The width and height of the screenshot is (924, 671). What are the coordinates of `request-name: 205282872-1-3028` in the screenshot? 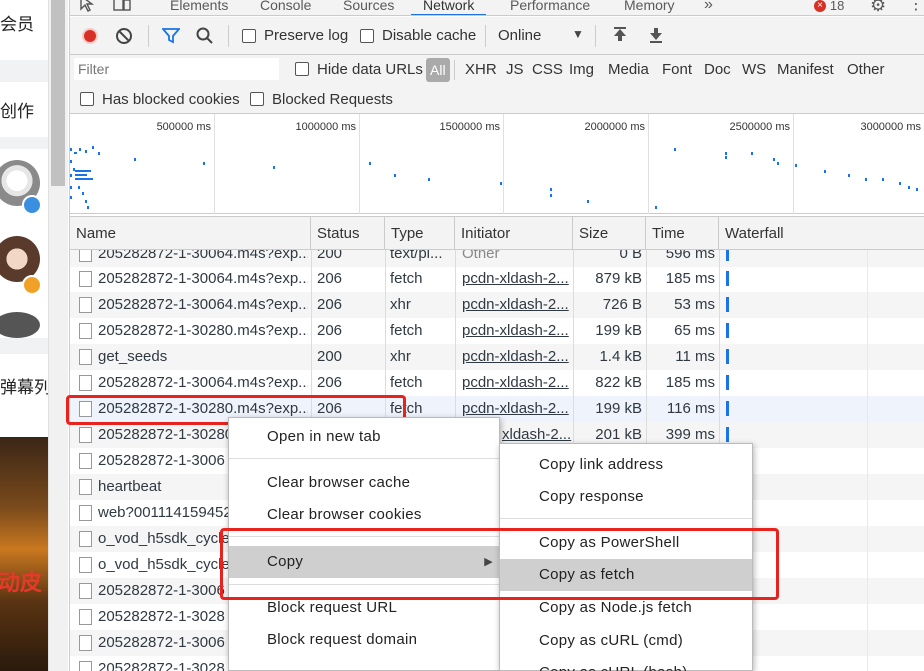 It's located at (161, 616).